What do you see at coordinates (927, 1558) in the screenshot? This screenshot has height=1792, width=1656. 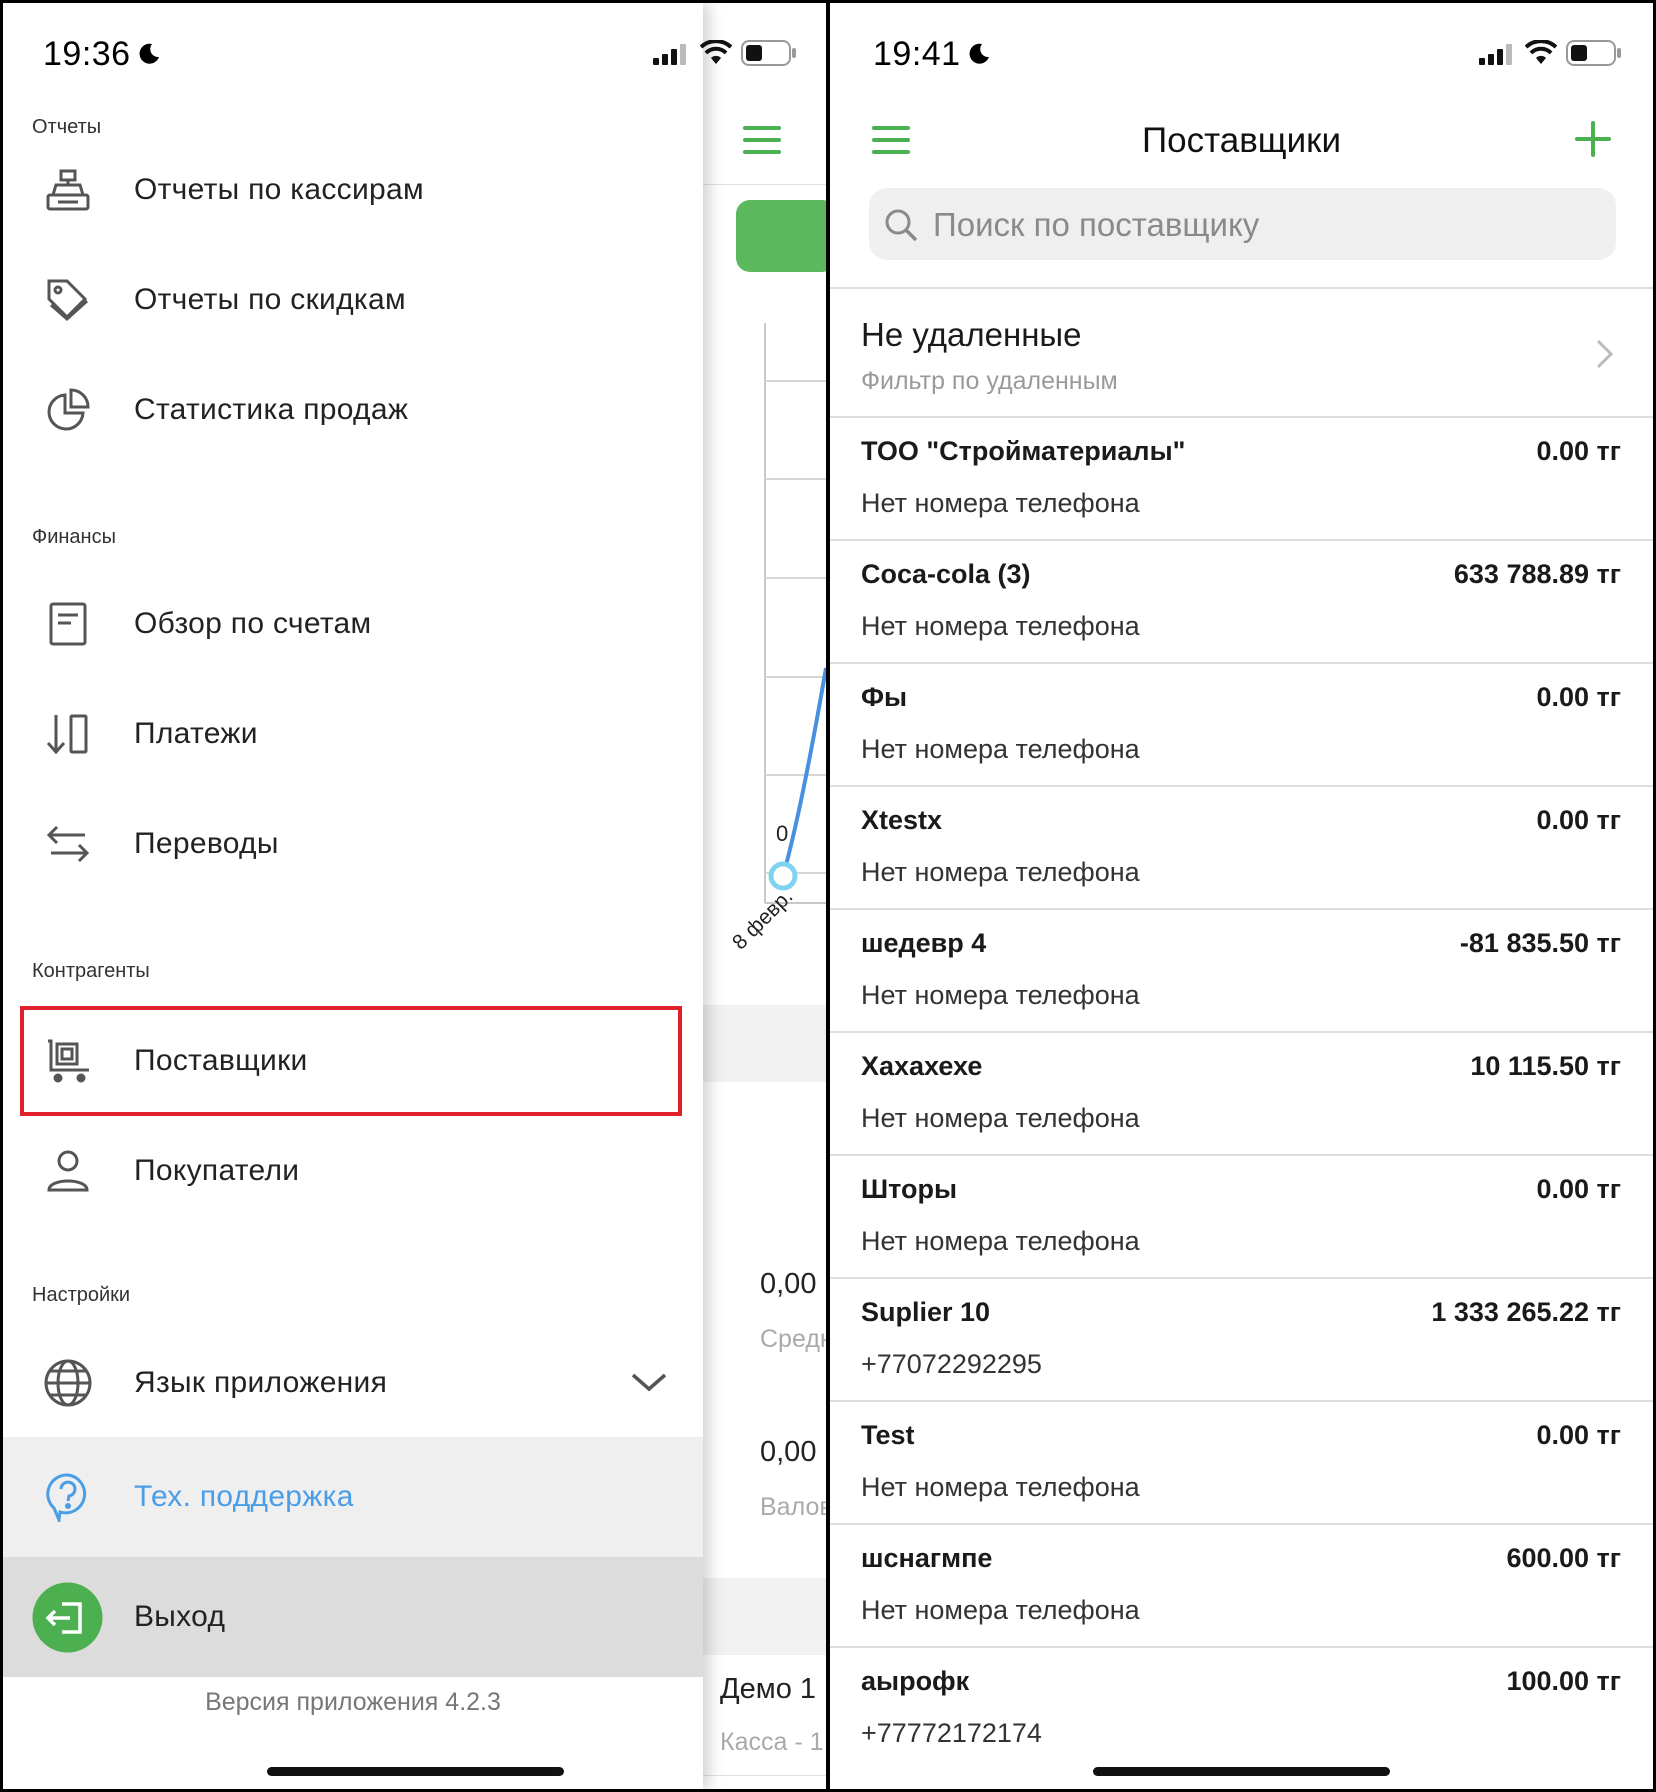 I see `supplier-name: шснагмпе` at bounding box center [927, 1558].